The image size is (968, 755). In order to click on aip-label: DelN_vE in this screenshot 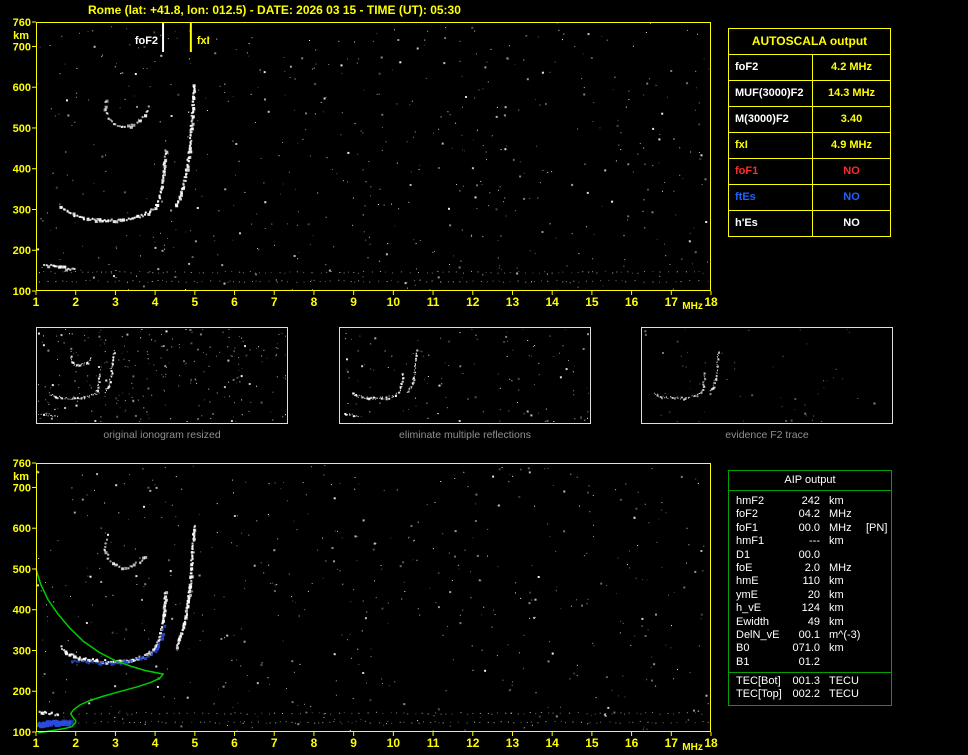, I will do `click(758, 634)`.